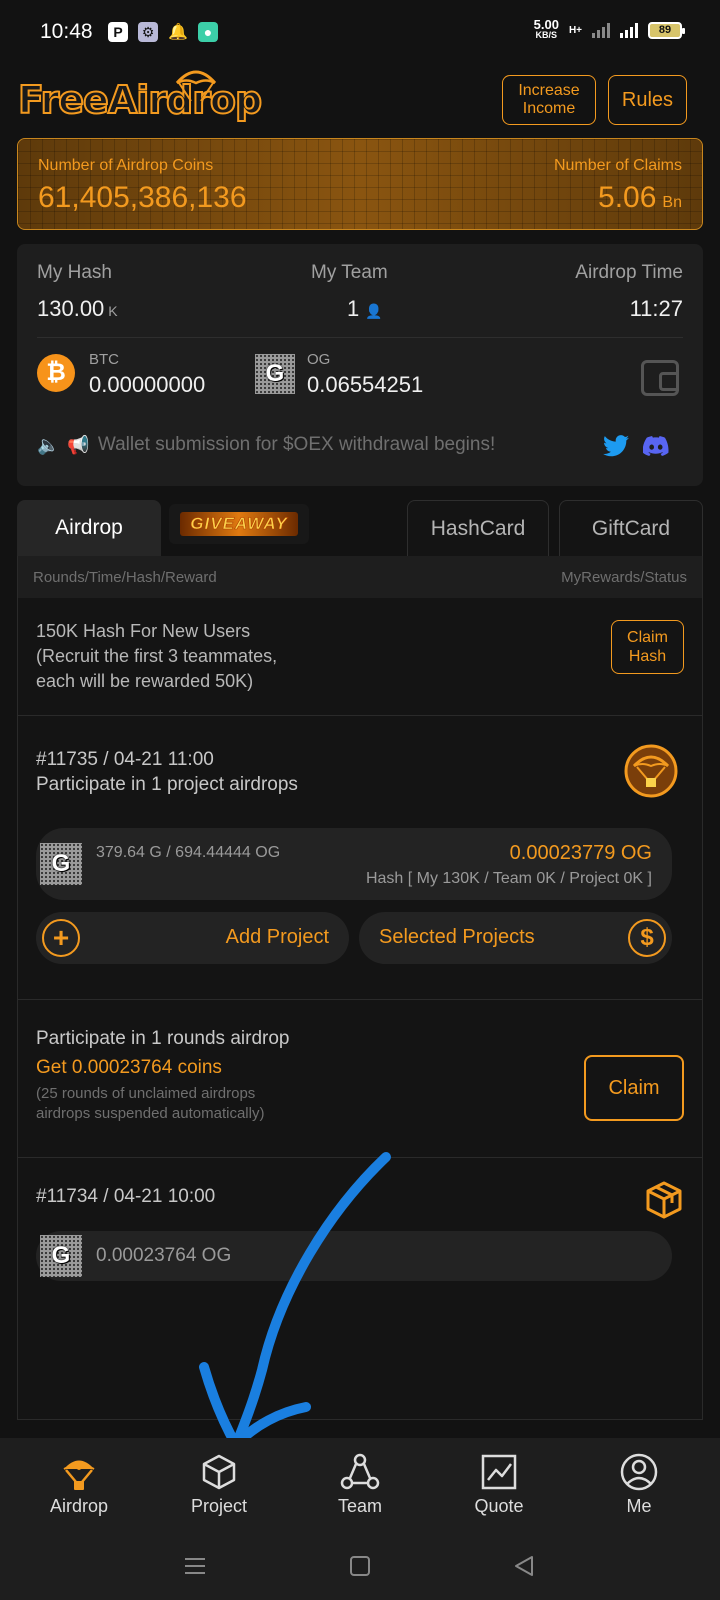  I want to click on my-hash-value: 130.00 K, so click(77, 308).